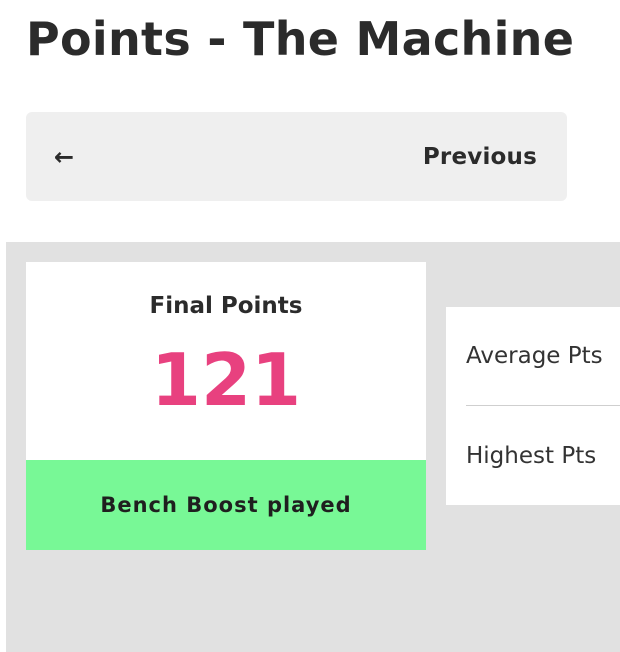 The width and height of the screenshot is (620, 652). What do you see at coordinates (479, 156) in the screenshot?
I see `previous-button-label: Previous` at bounding box center [479, 156].